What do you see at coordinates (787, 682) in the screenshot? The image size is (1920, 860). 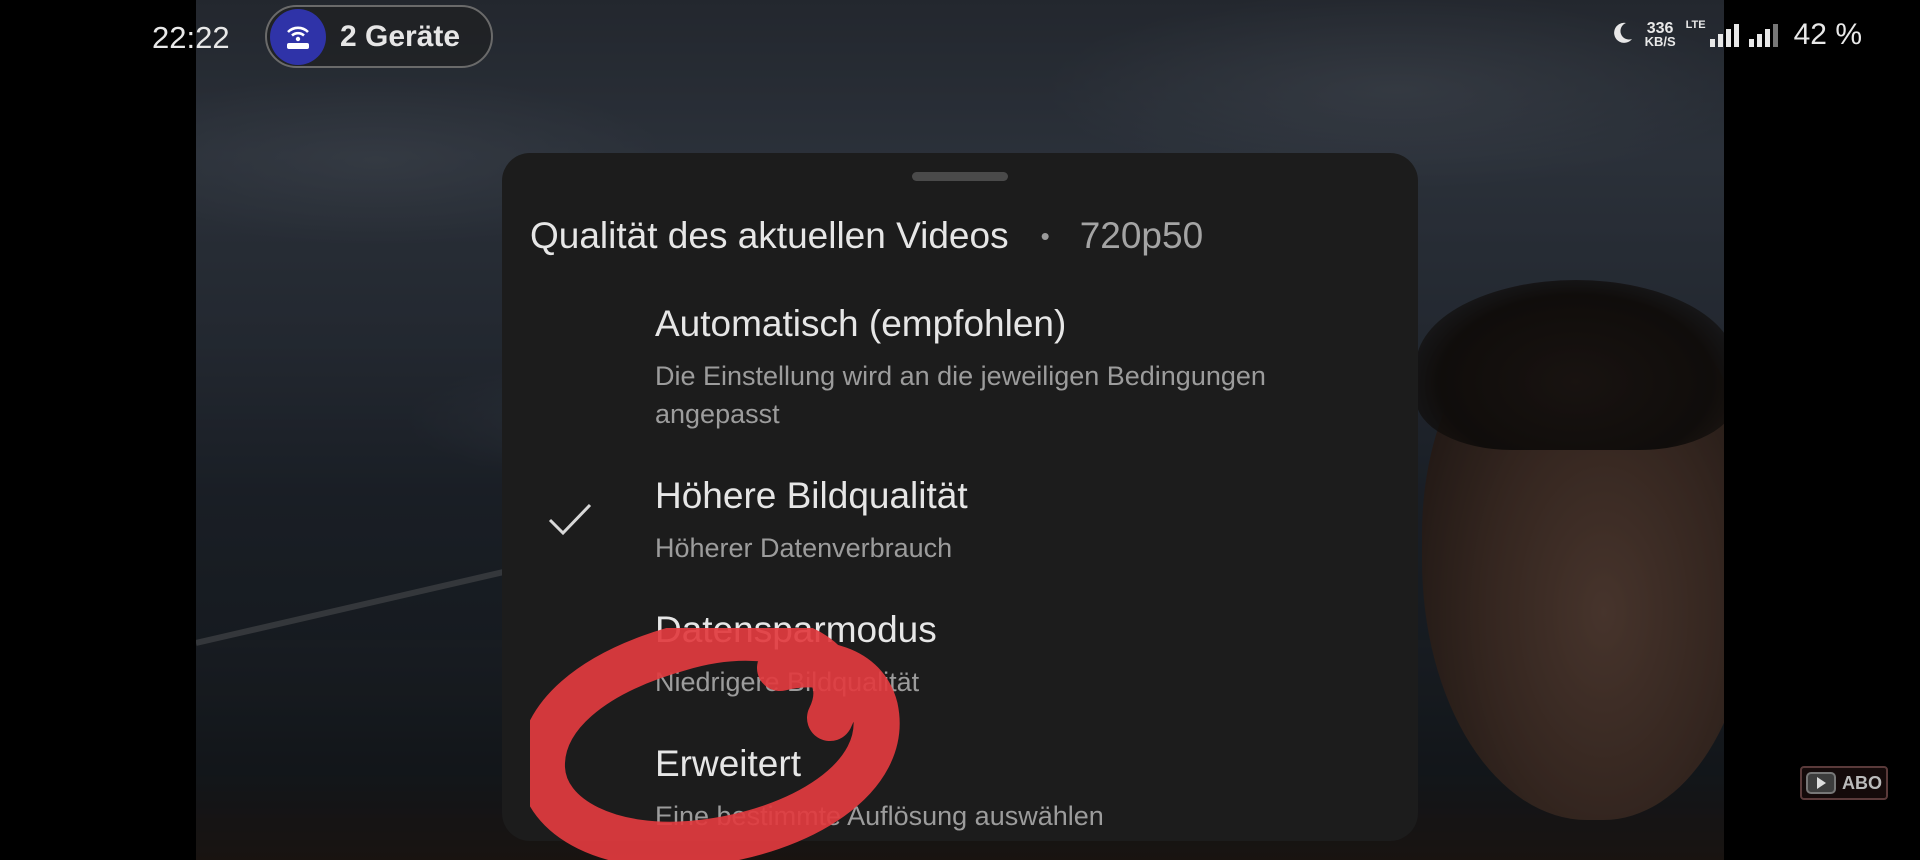 I see `option-description: Niedrigere Bildqualität` at bounding box center [787, 682].